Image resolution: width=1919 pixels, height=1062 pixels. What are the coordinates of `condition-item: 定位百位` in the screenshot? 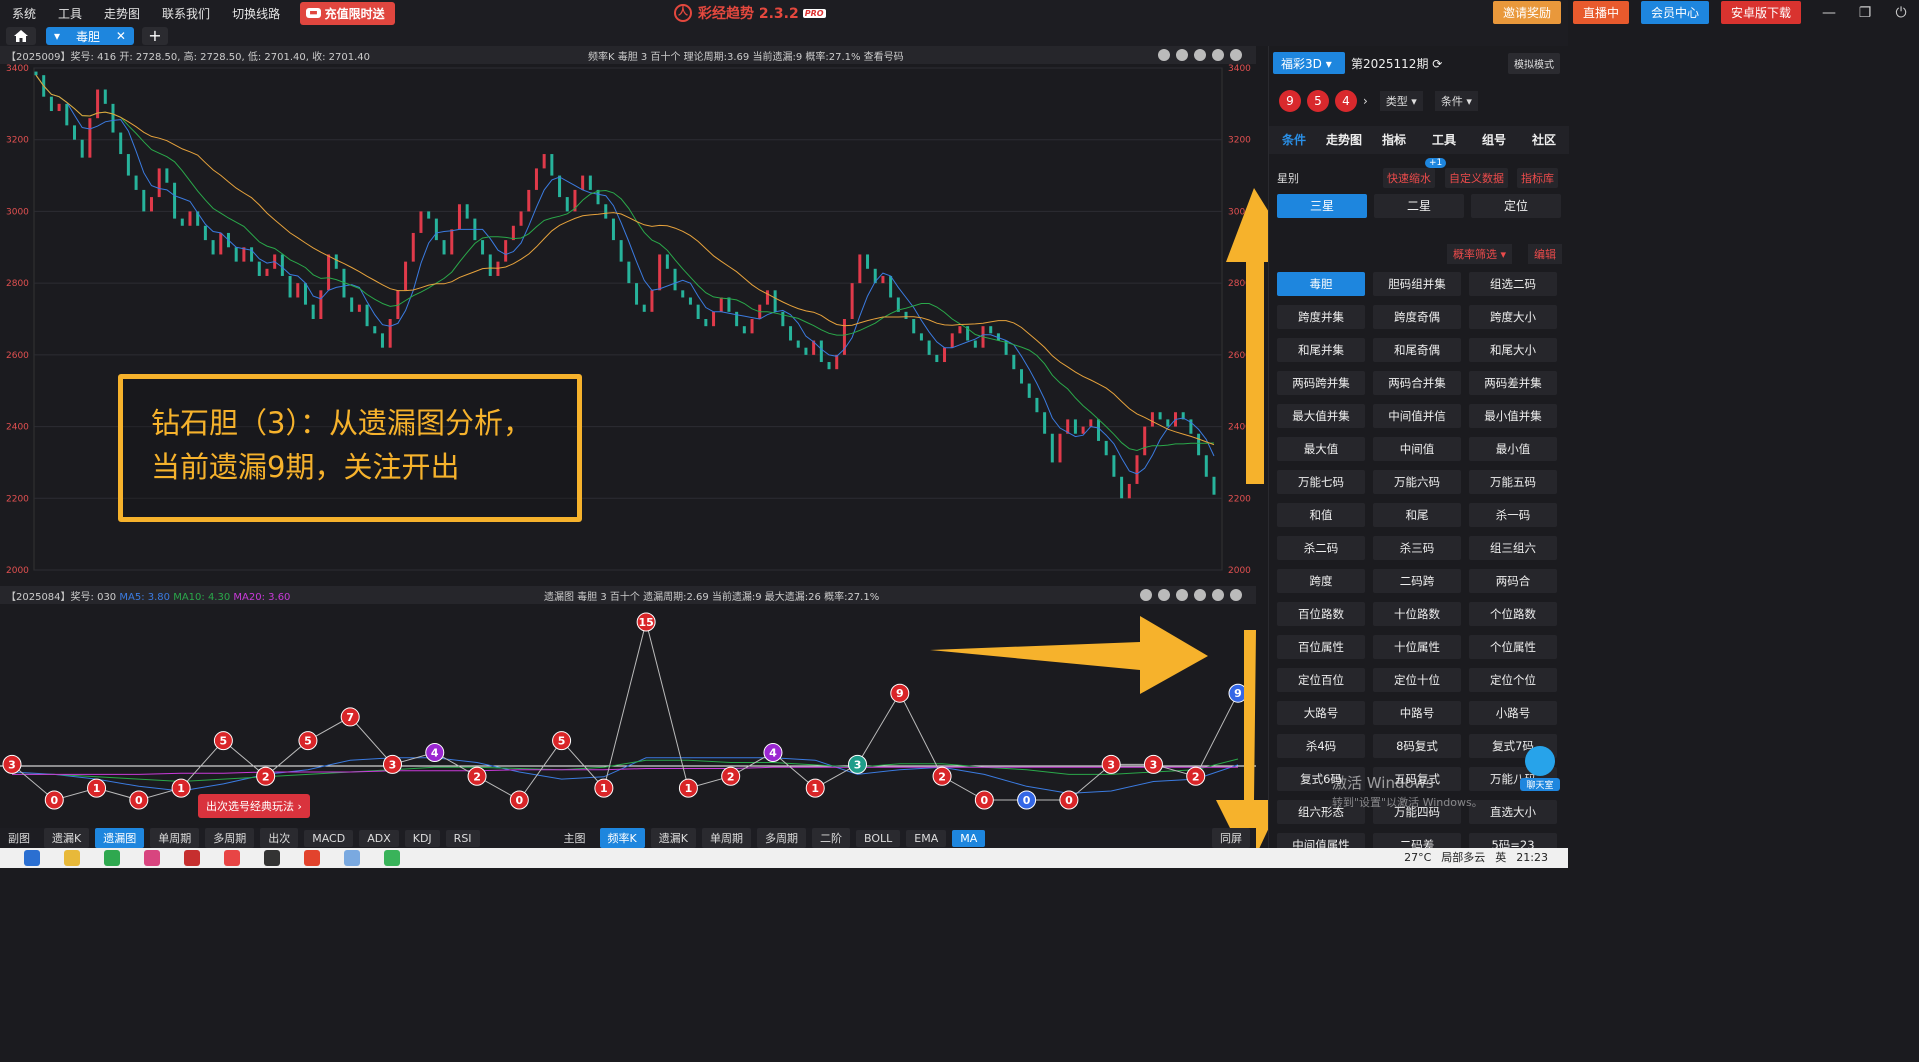 It's located at (1321, 680).